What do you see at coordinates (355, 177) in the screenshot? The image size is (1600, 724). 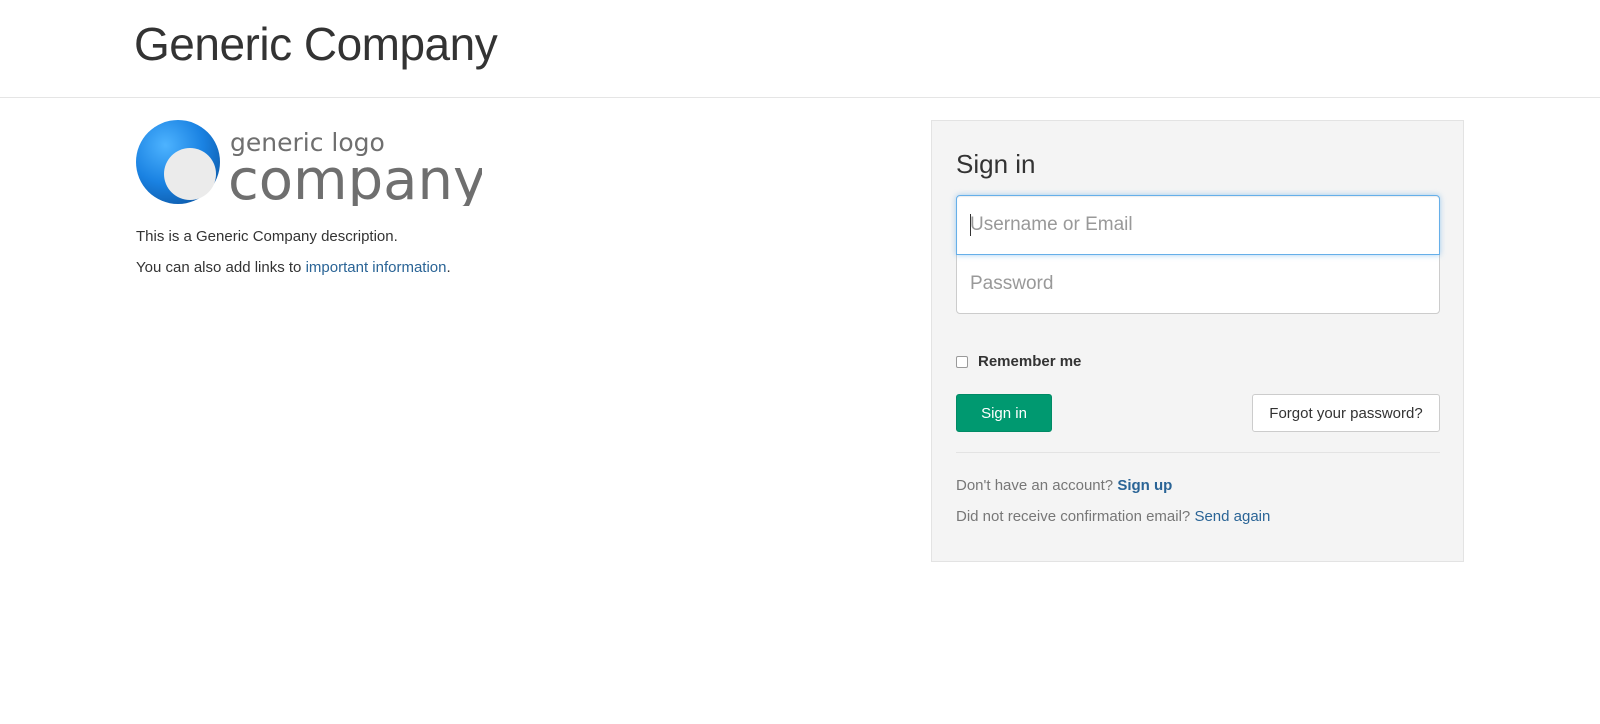 I see `logo-text-bottom: company` at bounding box center [355, 177].